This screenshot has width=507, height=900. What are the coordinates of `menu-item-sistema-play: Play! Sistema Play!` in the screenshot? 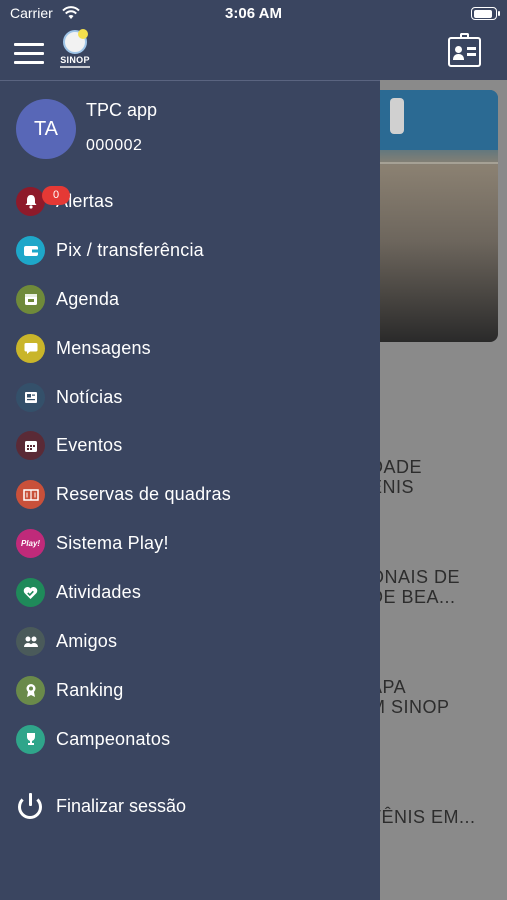 It's located at (190, 543).